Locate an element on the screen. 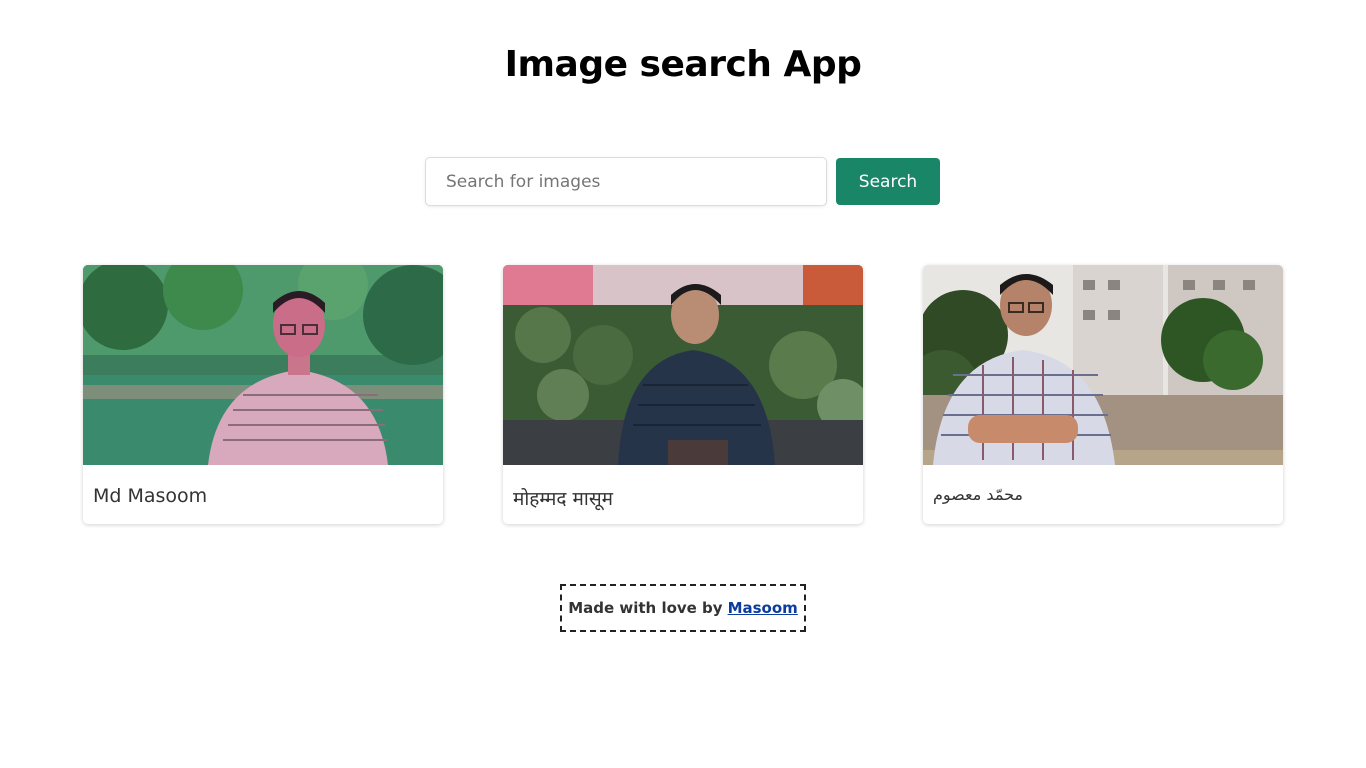  search-input is located at coordinates (626, 181).